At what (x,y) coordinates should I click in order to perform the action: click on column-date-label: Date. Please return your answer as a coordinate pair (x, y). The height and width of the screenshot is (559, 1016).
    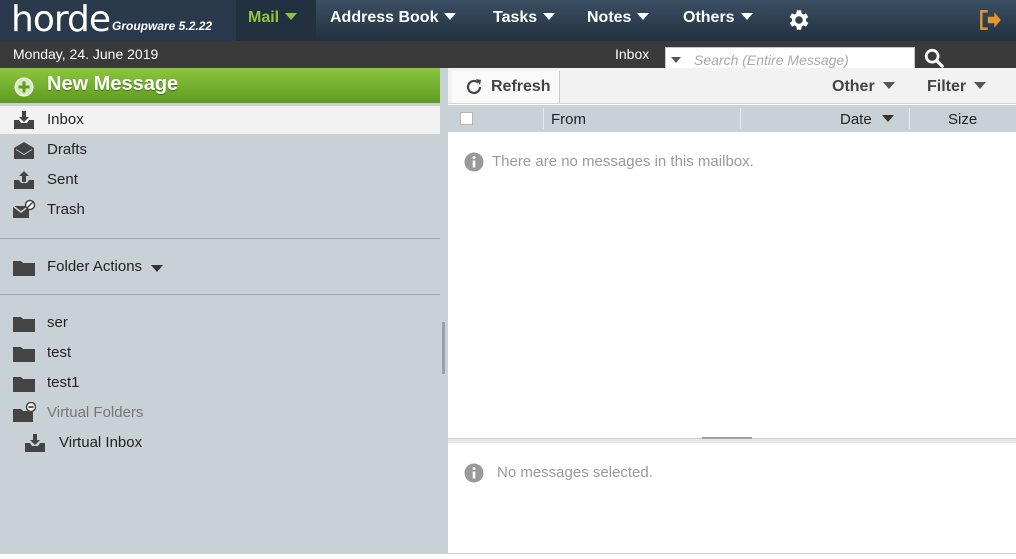
    Looking at the image, I should click on (856, 119).